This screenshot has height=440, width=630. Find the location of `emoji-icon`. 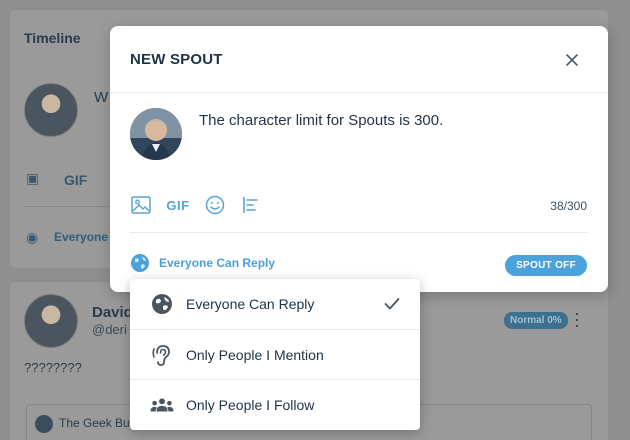

emoji-icon is located at coordinates (215, 205).